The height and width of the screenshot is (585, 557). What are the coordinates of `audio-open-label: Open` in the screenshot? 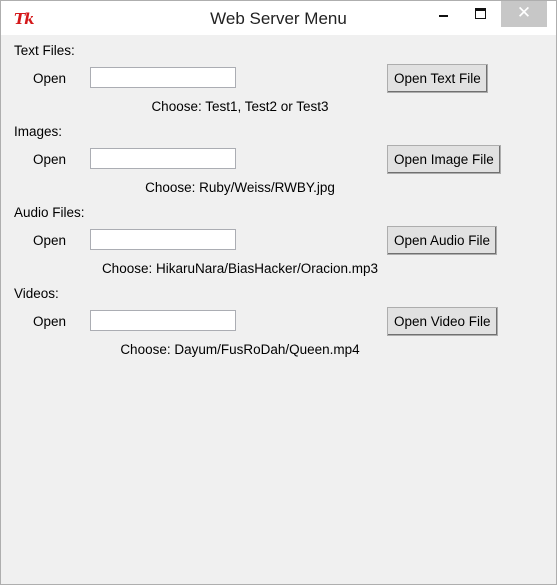 It's located at (50, 240).